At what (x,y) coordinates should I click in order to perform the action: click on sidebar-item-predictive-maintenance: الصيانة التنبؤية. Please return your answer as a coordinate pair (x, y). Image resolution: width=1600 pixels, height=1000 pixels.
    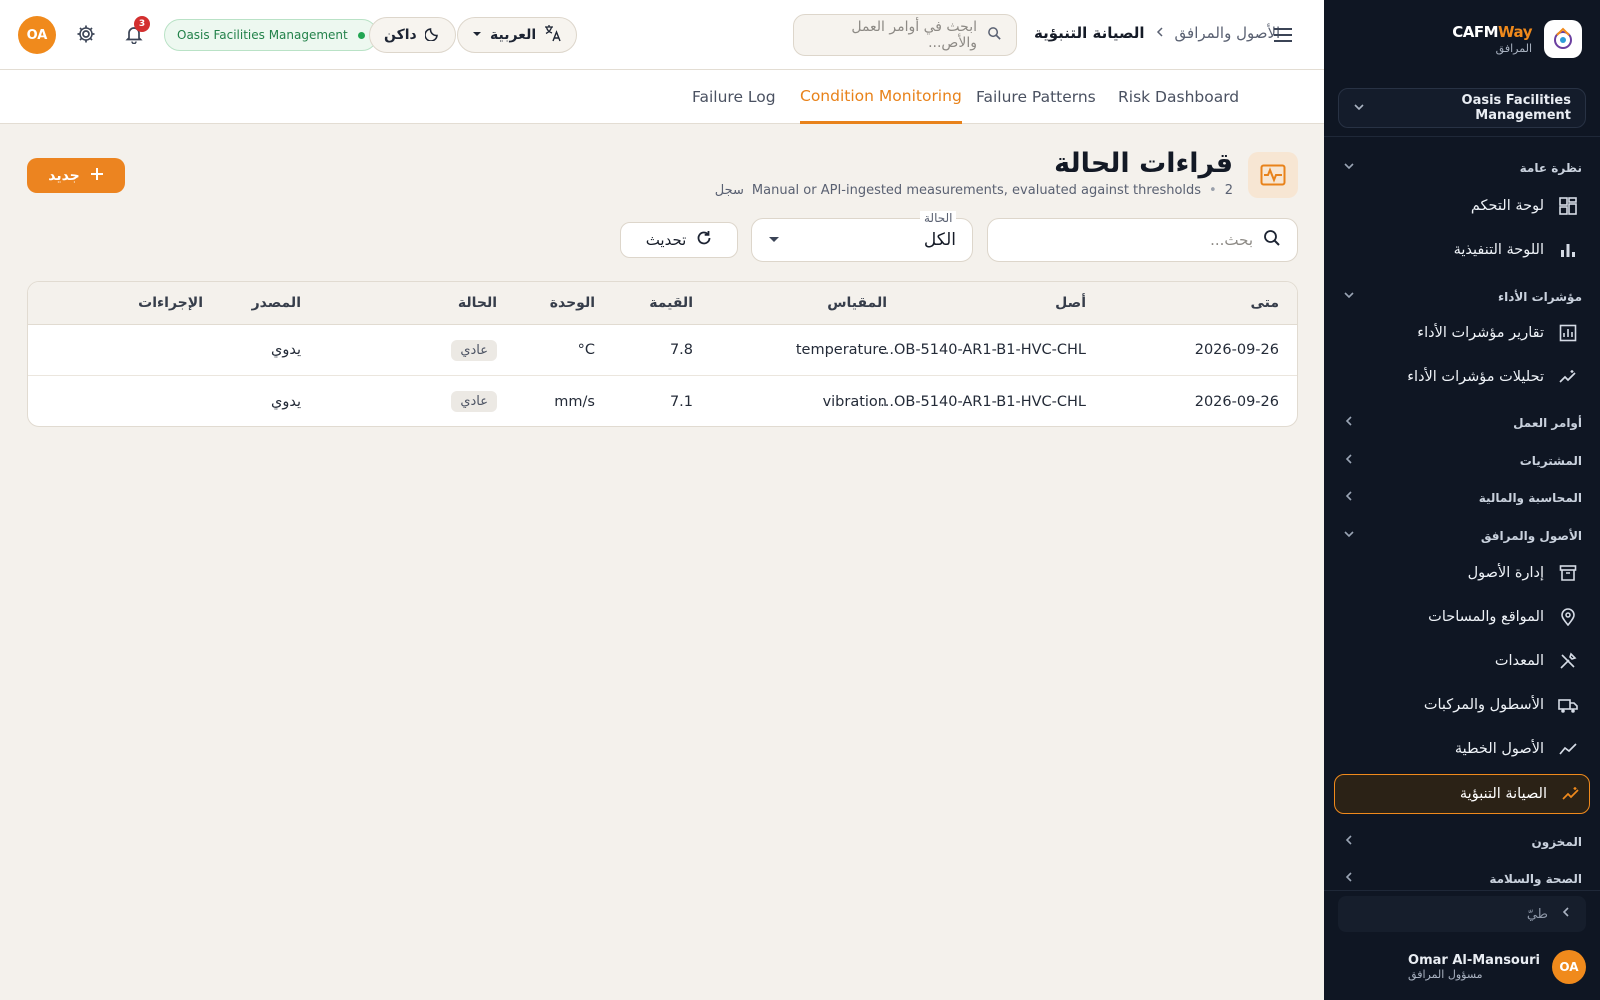
    Looking at the image, I should click on (1462, 794).